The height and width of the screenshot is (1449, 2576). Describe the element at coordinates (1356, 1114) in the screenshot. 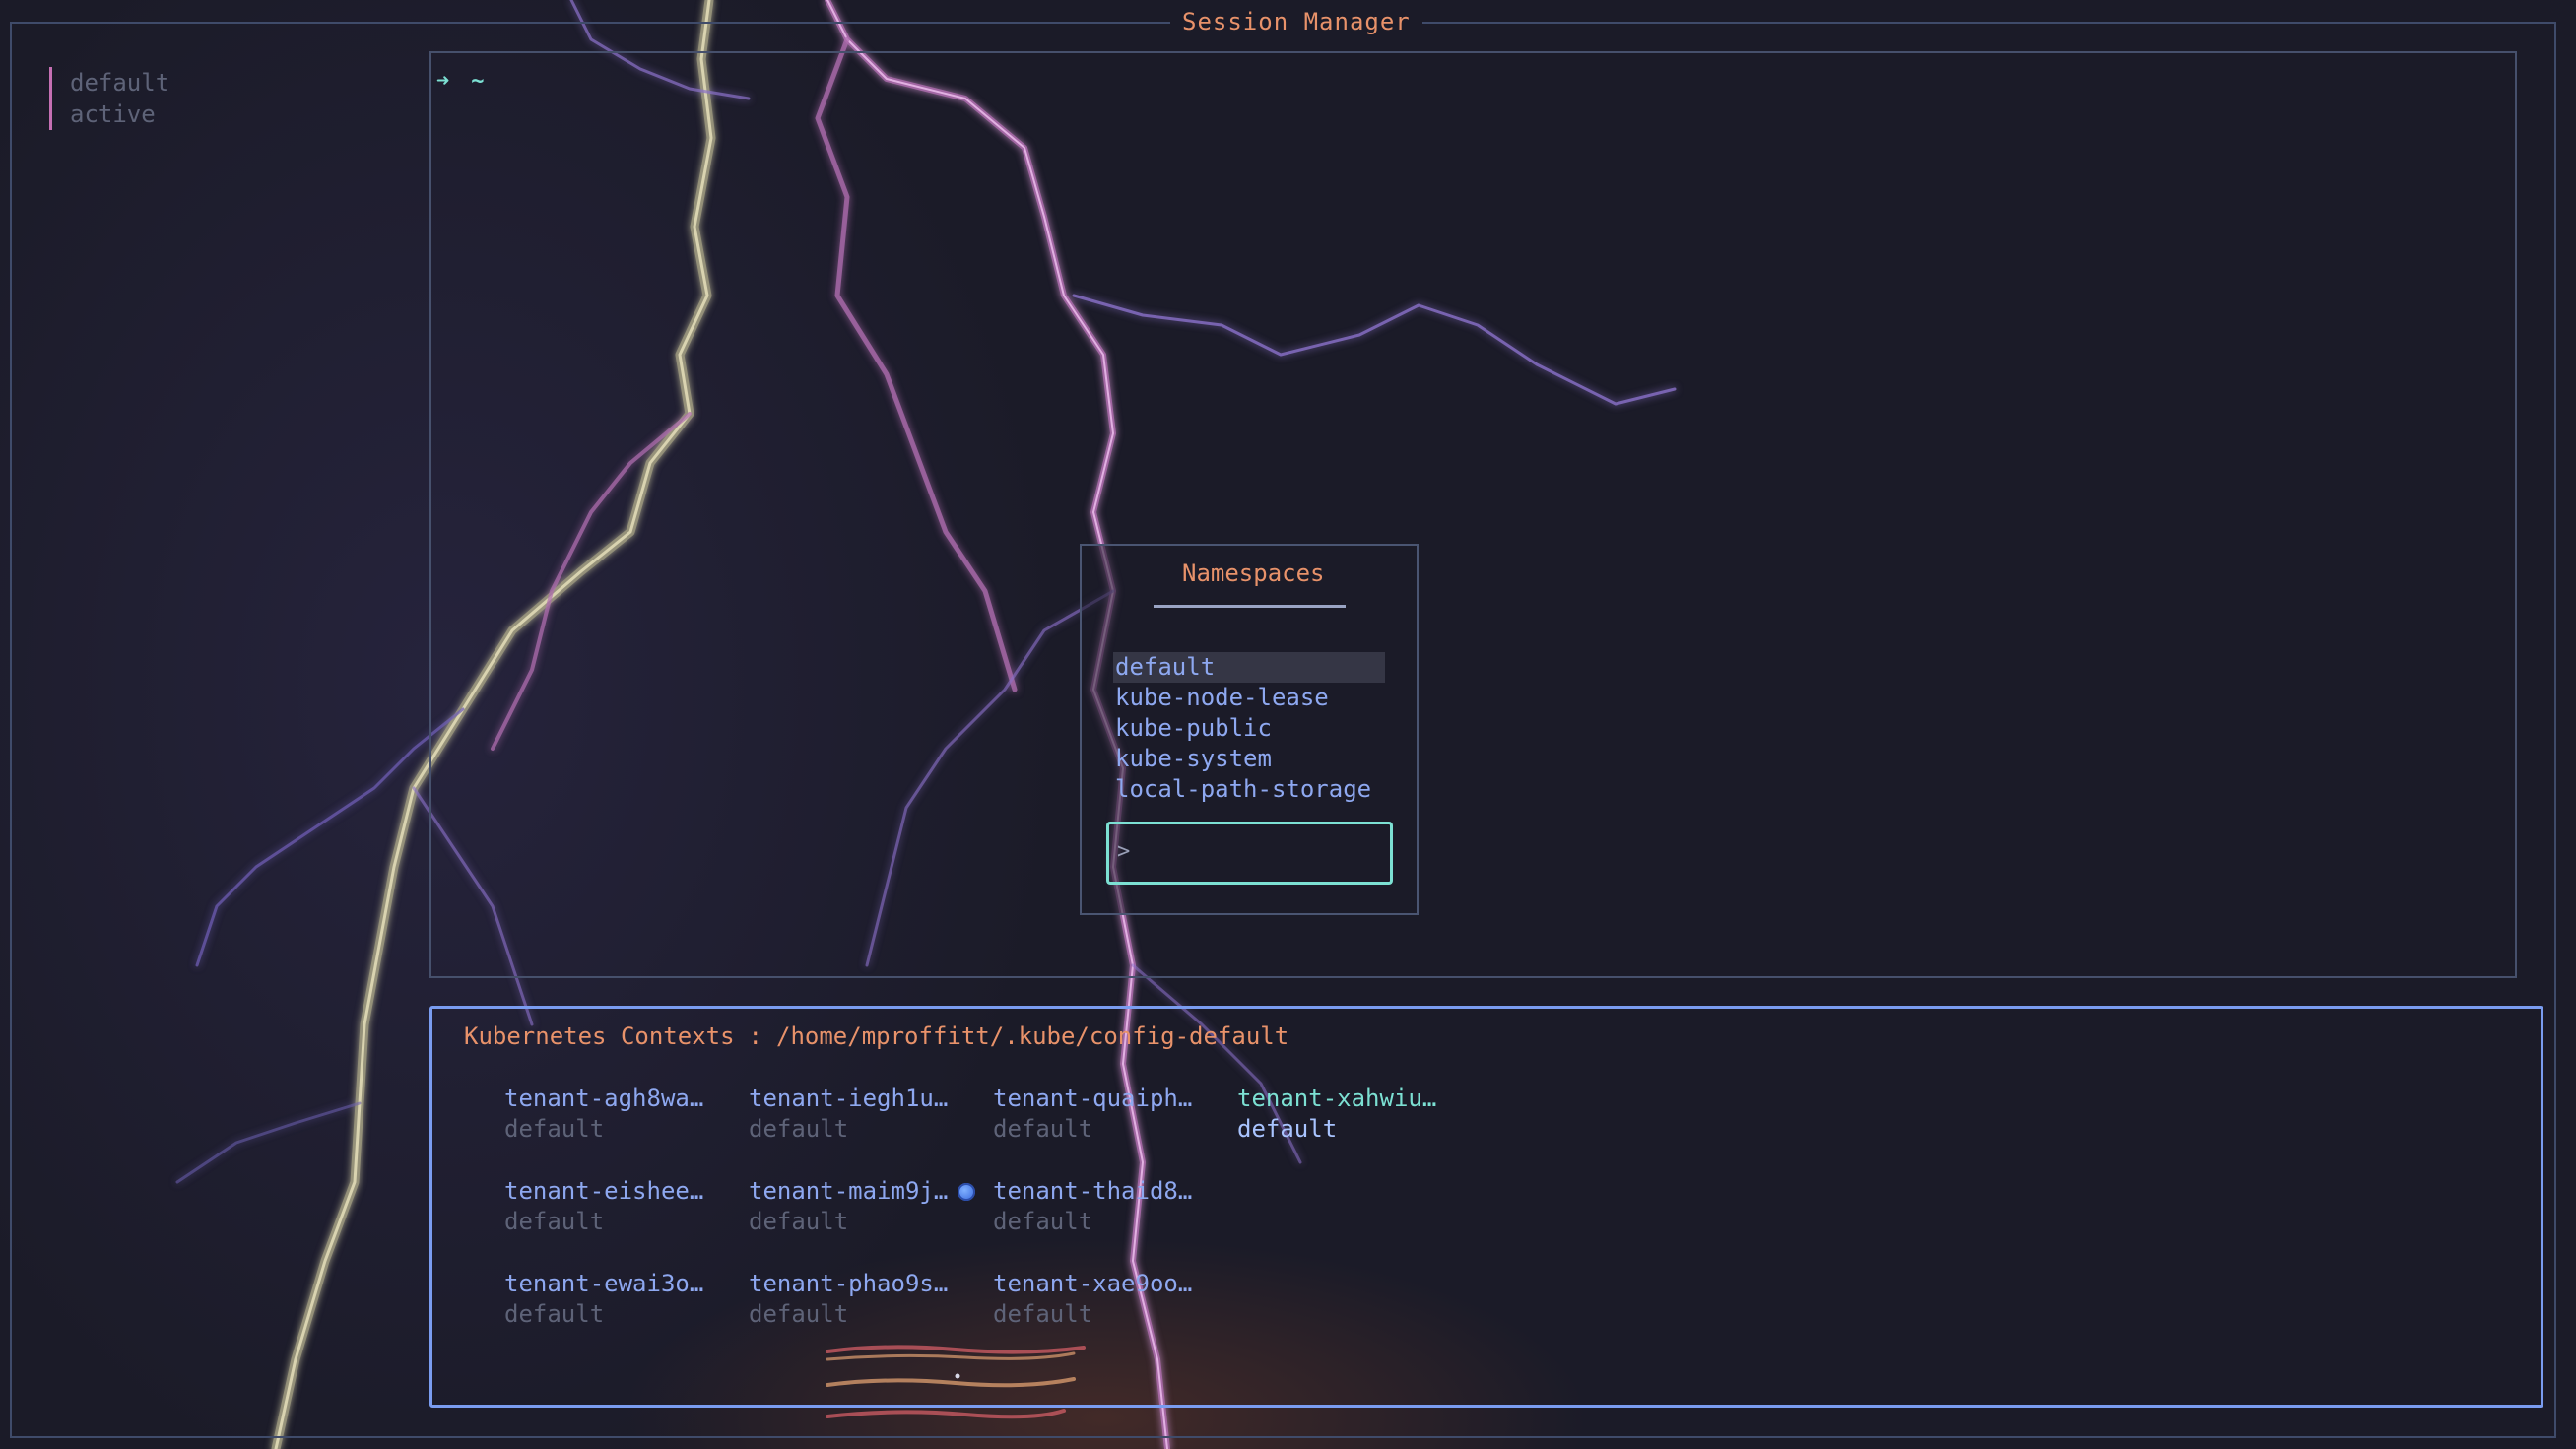

I see `context-item-current: tenant-xahwiu… default` at that location.